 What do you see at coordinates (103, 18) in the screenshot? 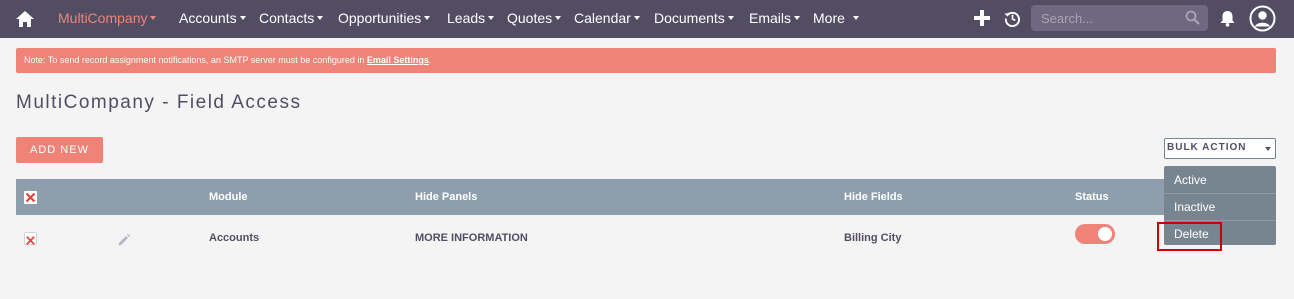
I see `nav-item-label: MultiCompany` at bounding box center [103, 18].